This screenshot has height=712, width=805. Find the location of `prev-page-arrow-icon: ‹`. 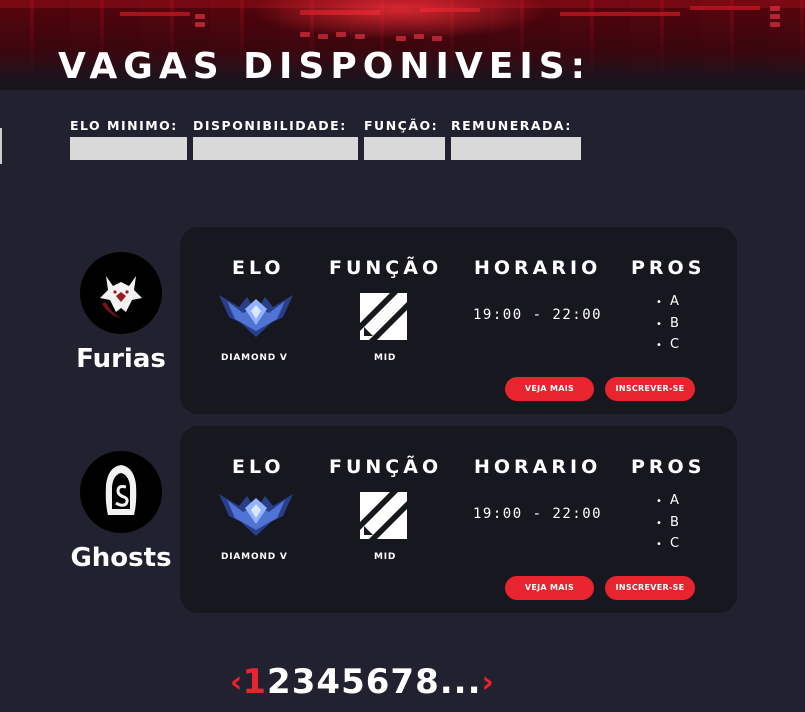

prev-page-arrow-icon: ‹ is located at coordinates (236, 682).